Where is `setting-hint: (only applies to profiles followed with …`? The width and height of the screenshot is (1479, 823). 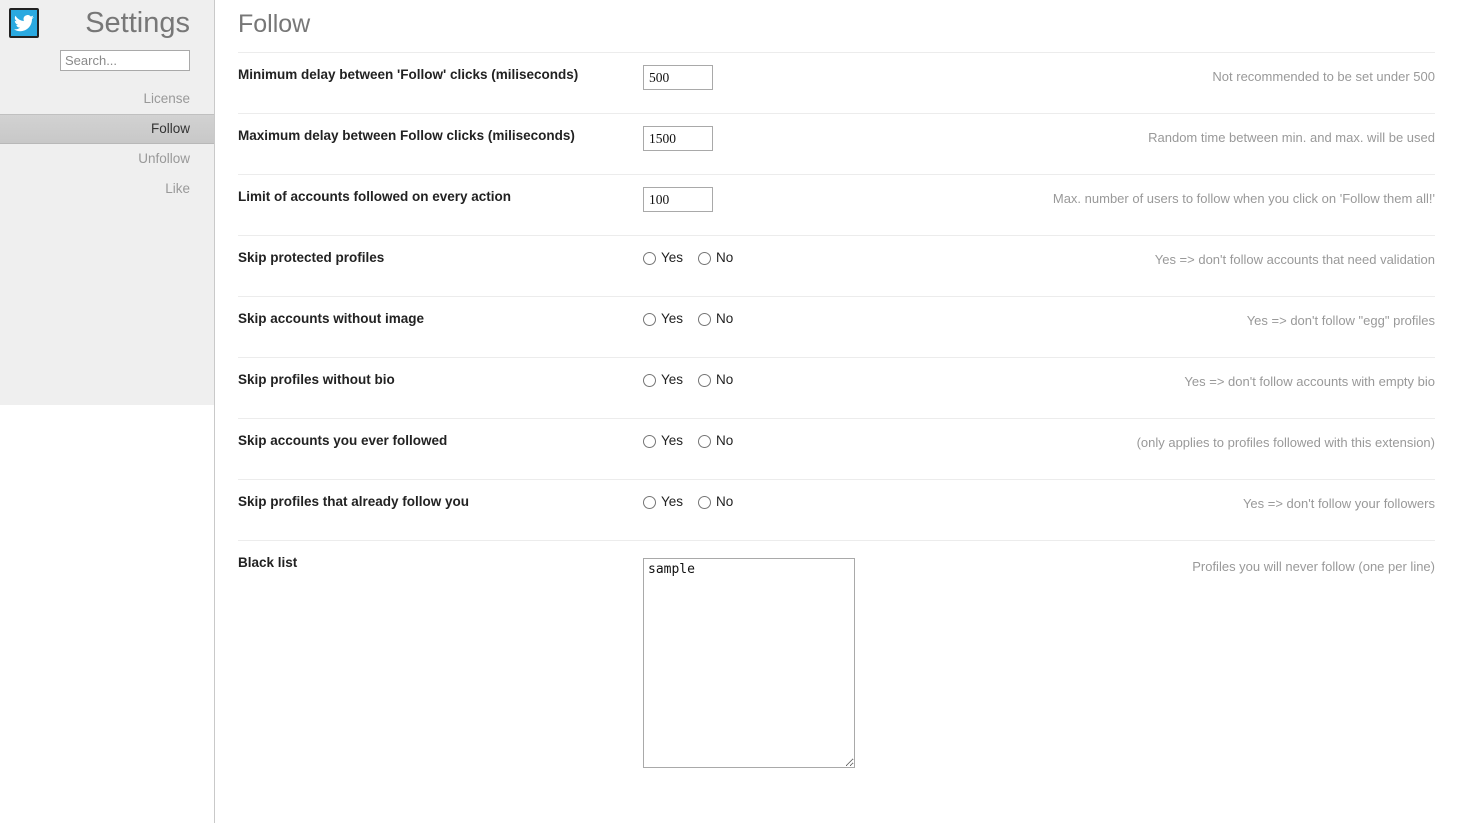
setting-hint: (only applies to profiles followed with … is located at coordinates (1285, 442).